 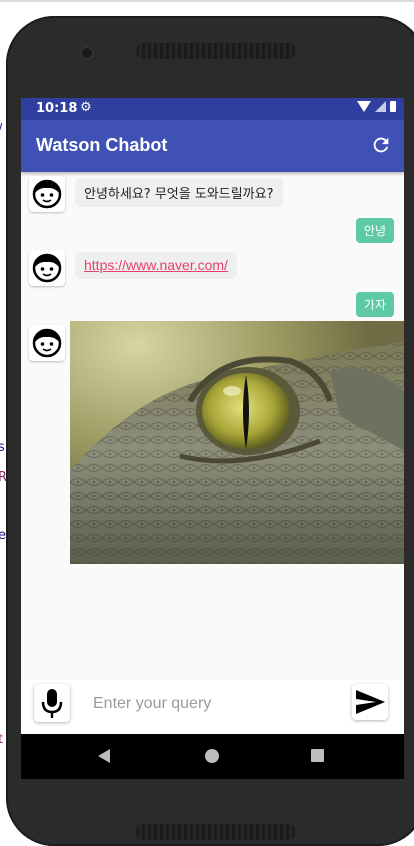 What do you see at coordinates (216, 832) in the screenshot?
I see `bottom-speaker` at bounding box center [216, 832].